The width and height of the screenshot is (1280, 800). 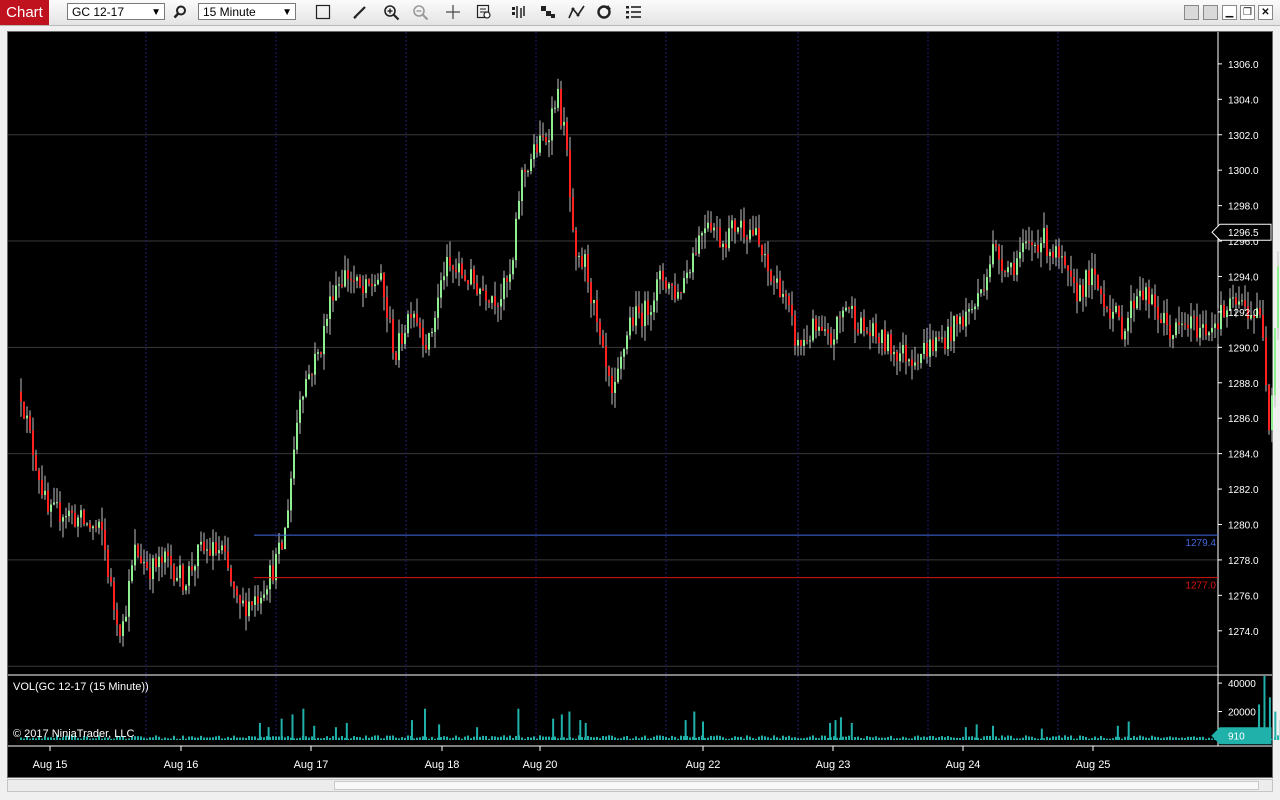 What do you see at coordinates (650, 708) in the screenshot?
I see `volume-bars` at bounding box center [650, 708].